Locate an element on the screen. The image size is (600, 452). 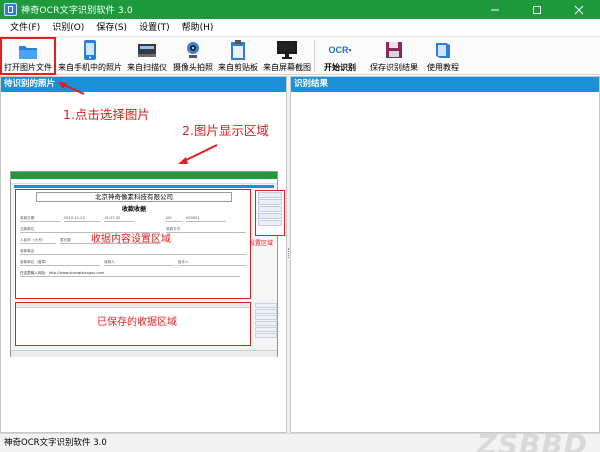
preview-header is located at coordinates (144, 186).